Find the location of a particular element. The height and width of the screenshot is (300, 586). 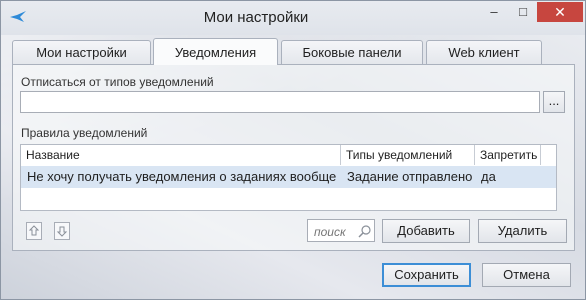

search-icon is located at coordinates (365, 231).